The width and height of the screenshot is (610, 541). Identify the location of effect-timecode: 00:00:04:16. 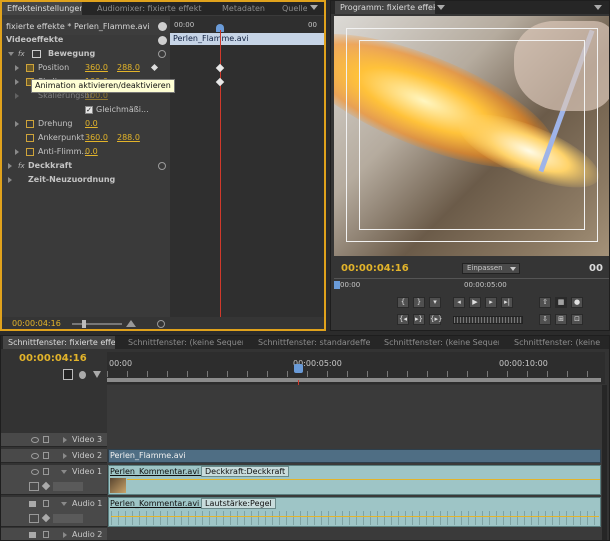
(36, 323).